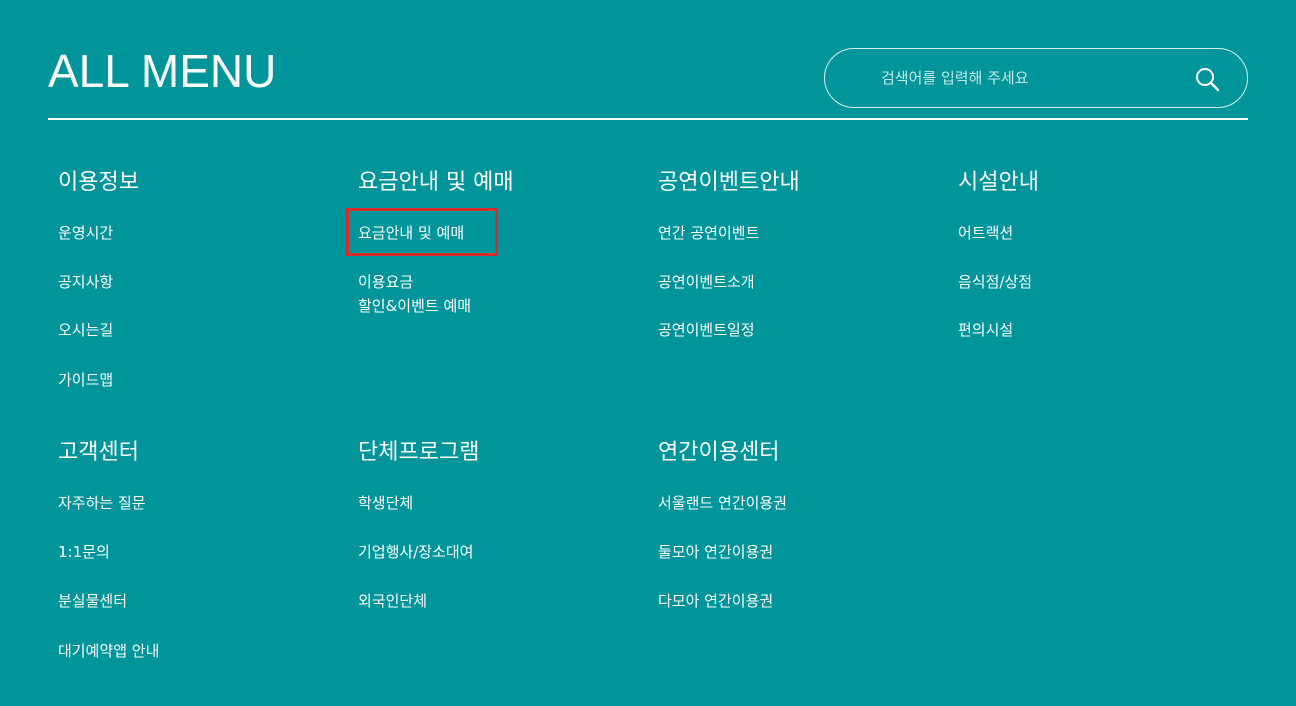 This screenshot has width=1296, height=706. I want to click on section-title: 공연이벤트안내, so click(729, 182).